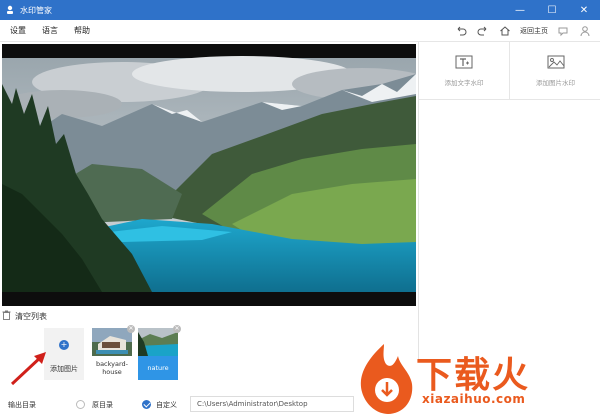 The height and width of the screenshot is (420, 600). I want to click on title-bar: 水印管家 — ☐ ✕, so click(300, 10).